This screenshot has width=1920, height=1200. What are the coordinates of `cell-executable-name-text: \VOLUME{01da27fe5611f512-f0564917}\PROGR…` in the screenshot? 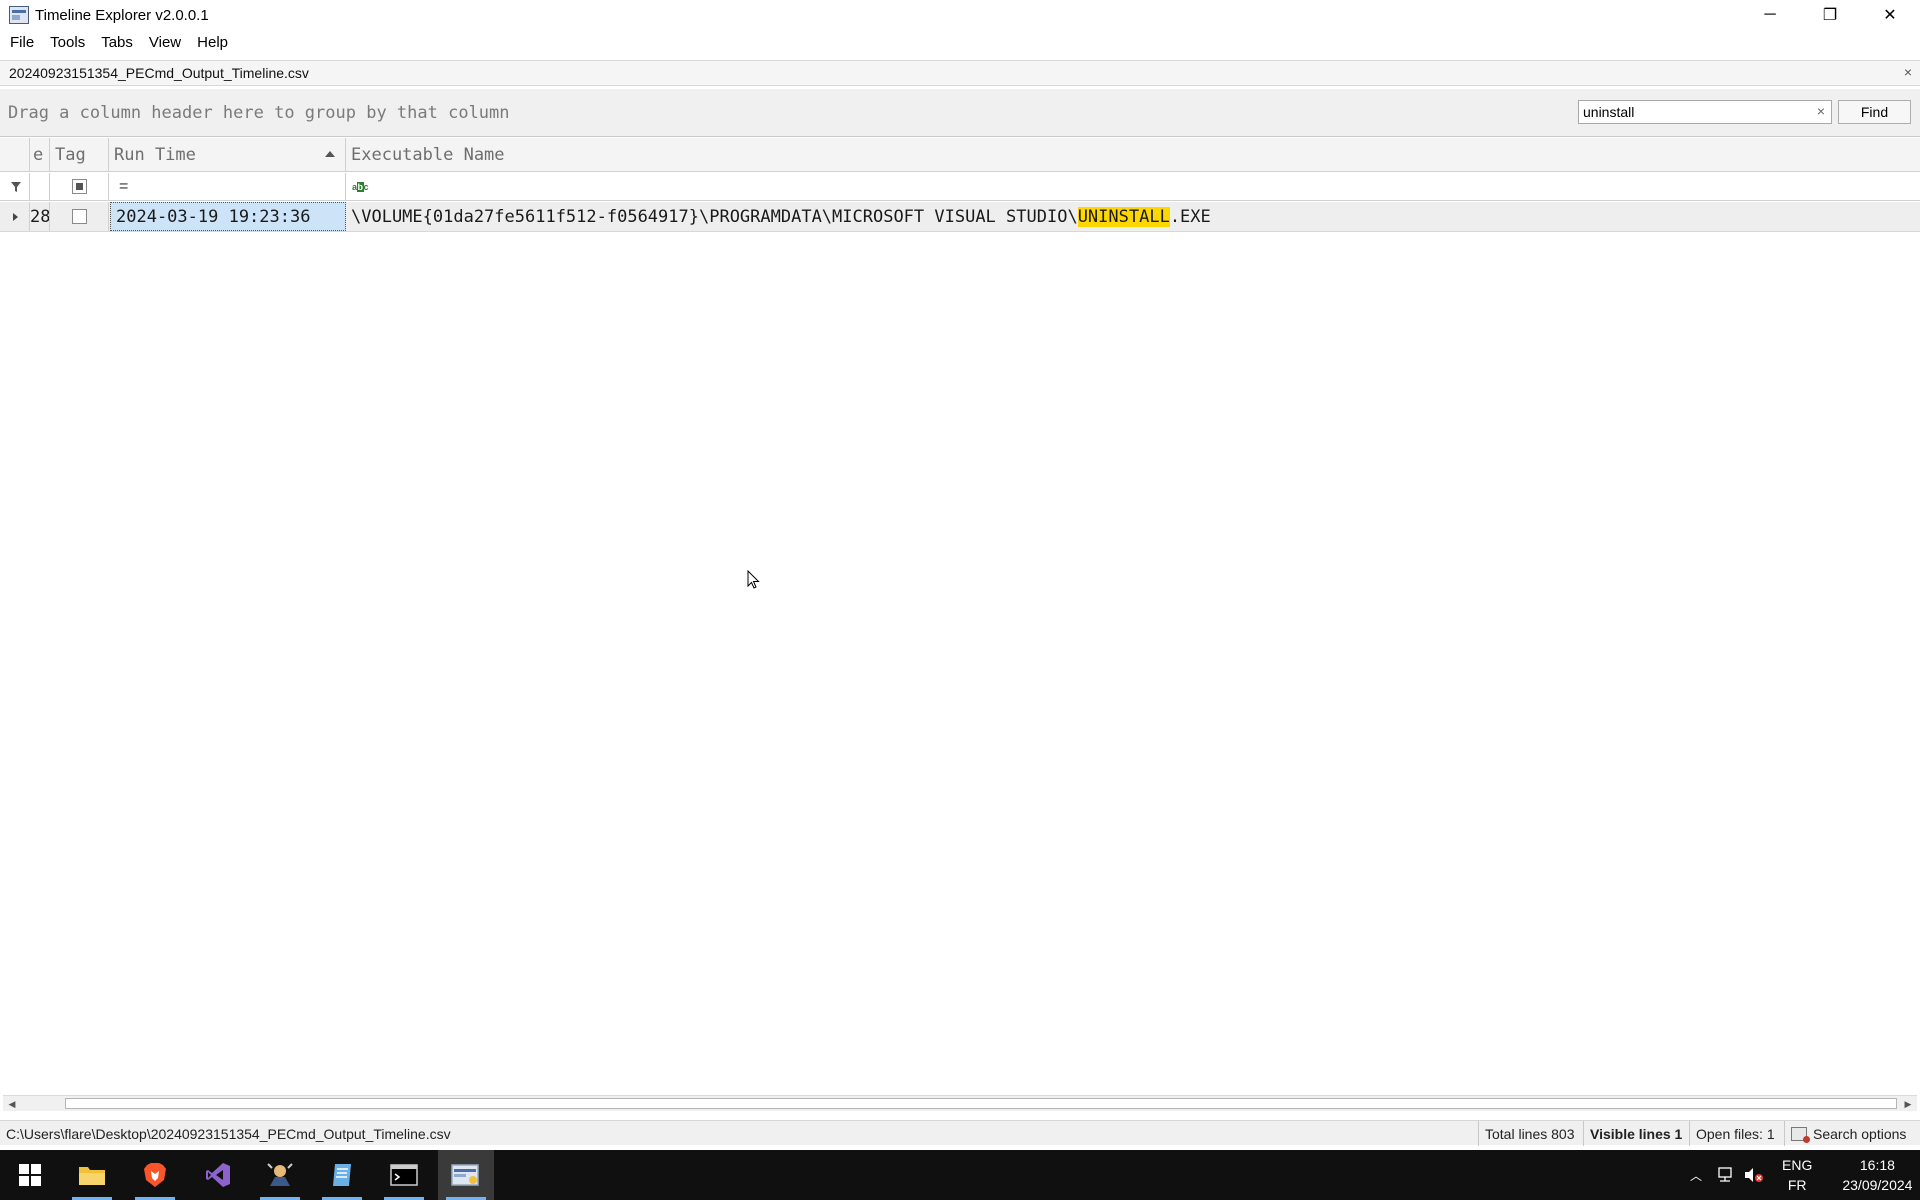 It's located at (778, 216).